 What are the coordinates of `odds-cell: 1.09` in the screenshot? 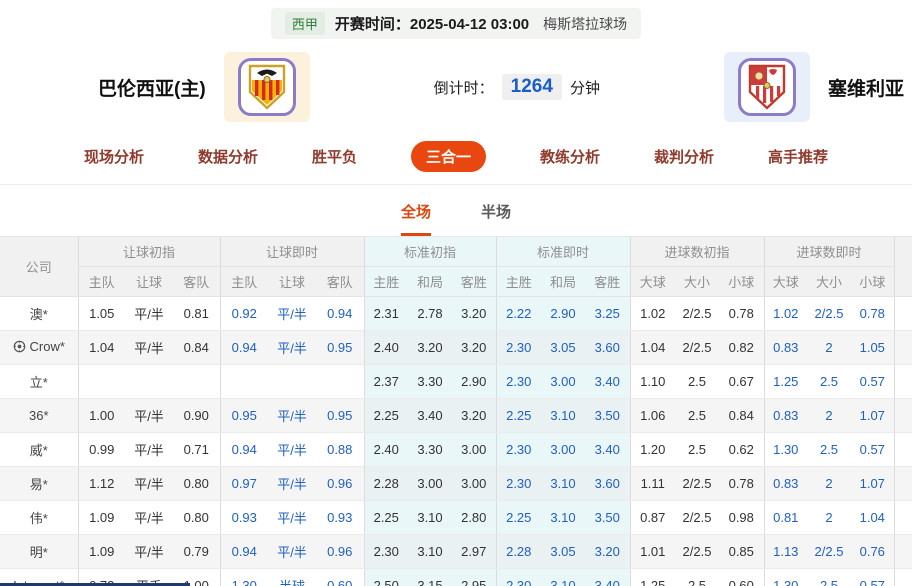 It's located at (101, 551).